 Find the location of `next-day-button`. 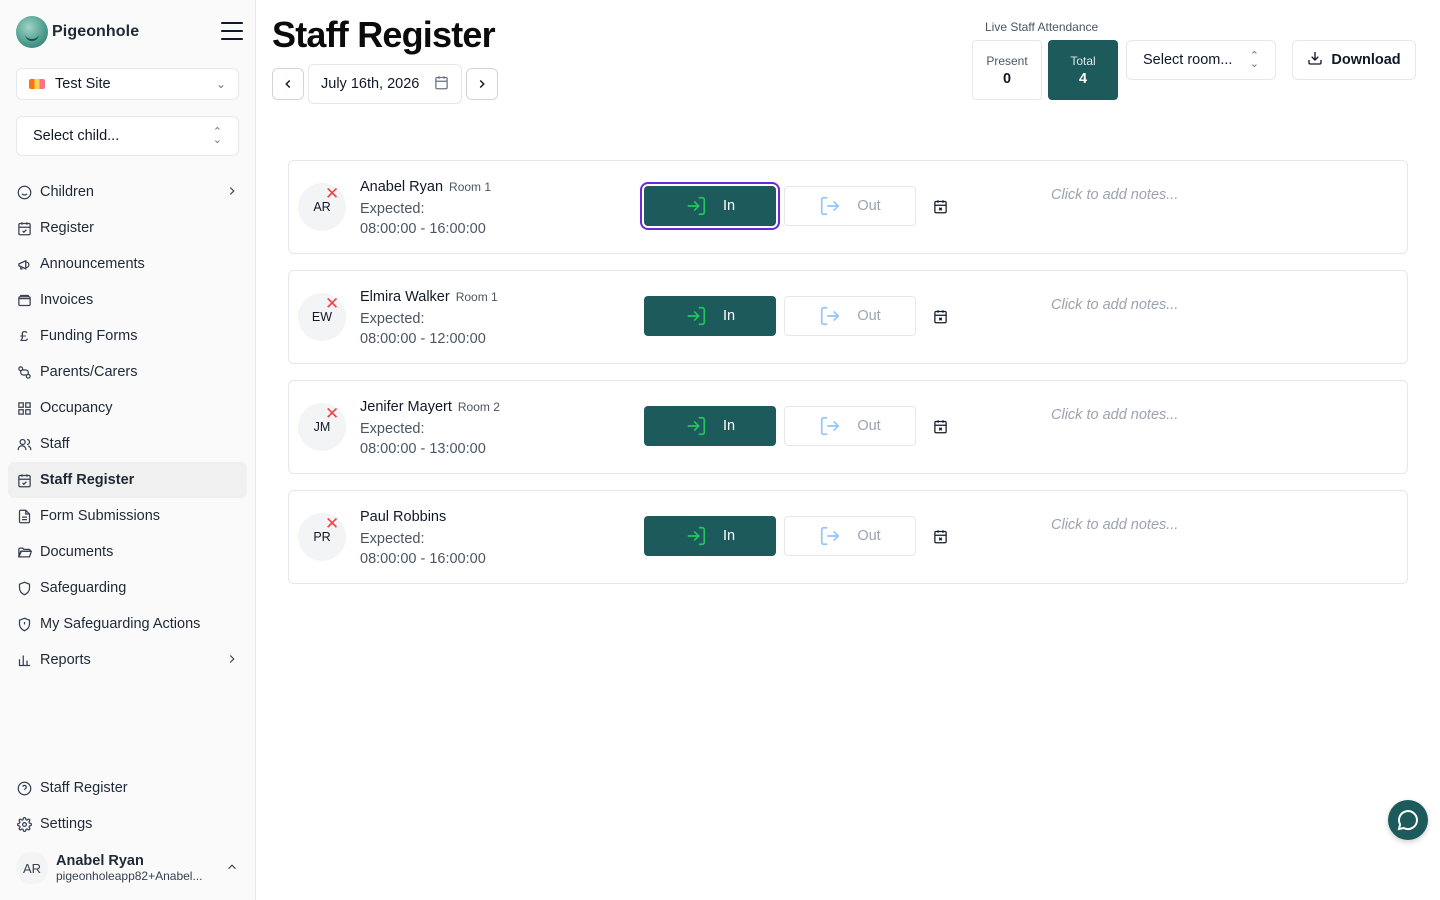

next-day-button is located at coordinates (482, 84).